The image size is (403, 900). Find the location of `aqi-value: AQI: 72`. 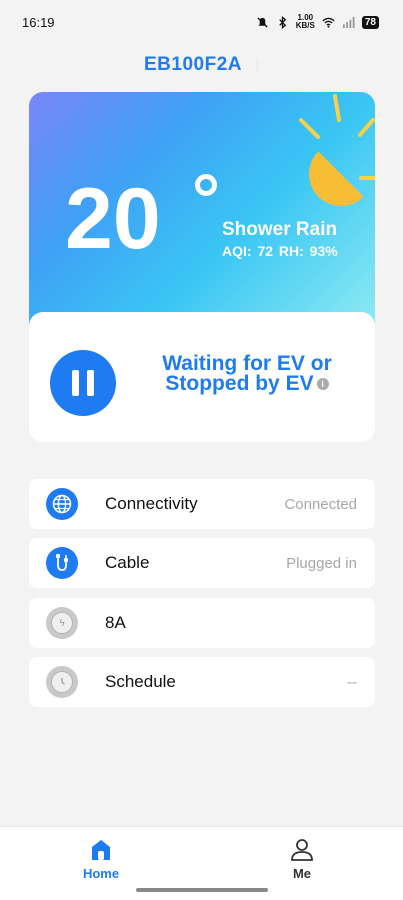

aqi-value: AQI: 72 is located at coordinates (248, 251).